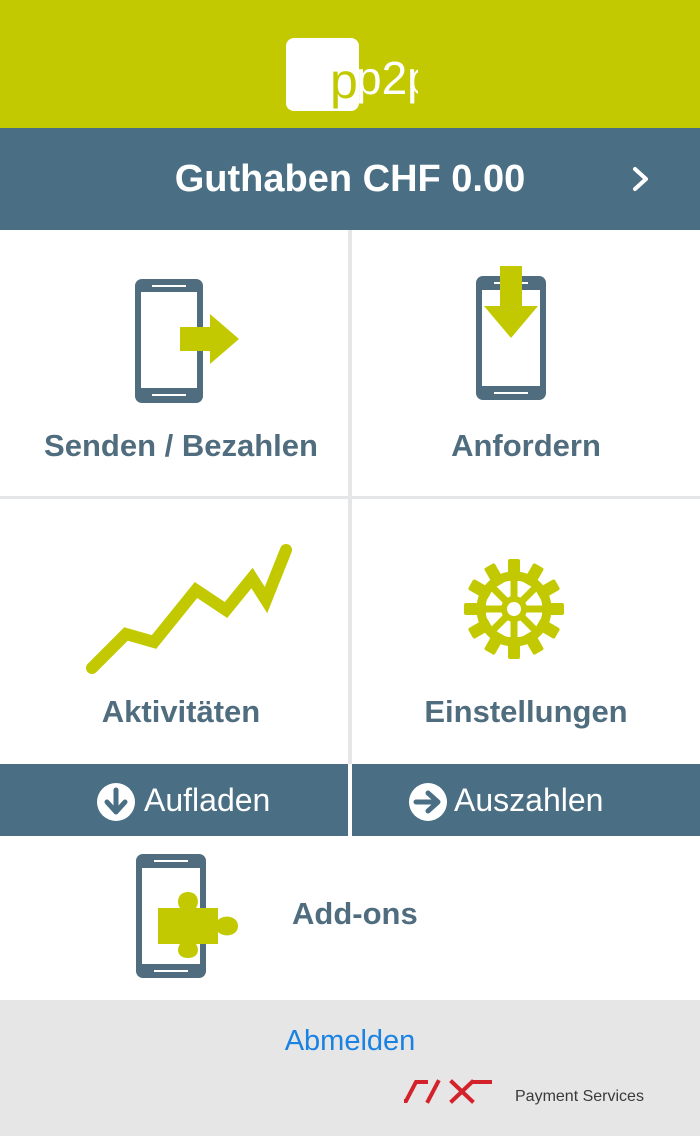 This screenshot has width=700, height=1136. What do you see at coordinates (350, 1041) in the screenshot?
I see `logout-link: Abmelden` at bounding box center [350, 1041].